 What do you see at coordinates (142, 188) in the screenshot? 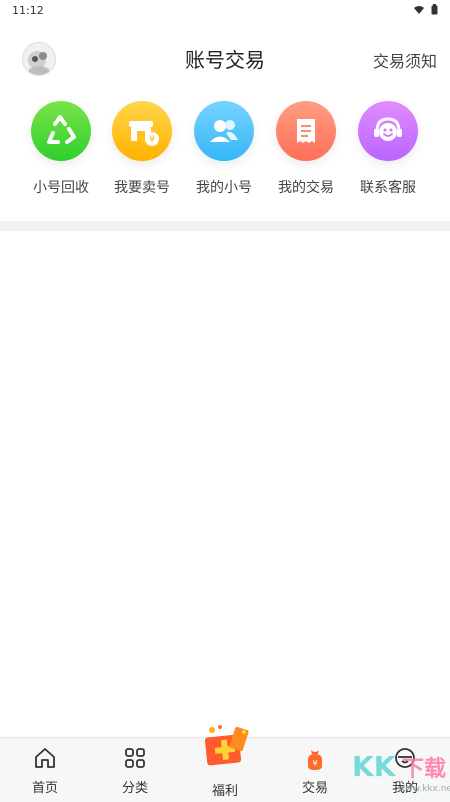
I see `shortcut-label: 我要卖号` at bounding box center [142, 188].